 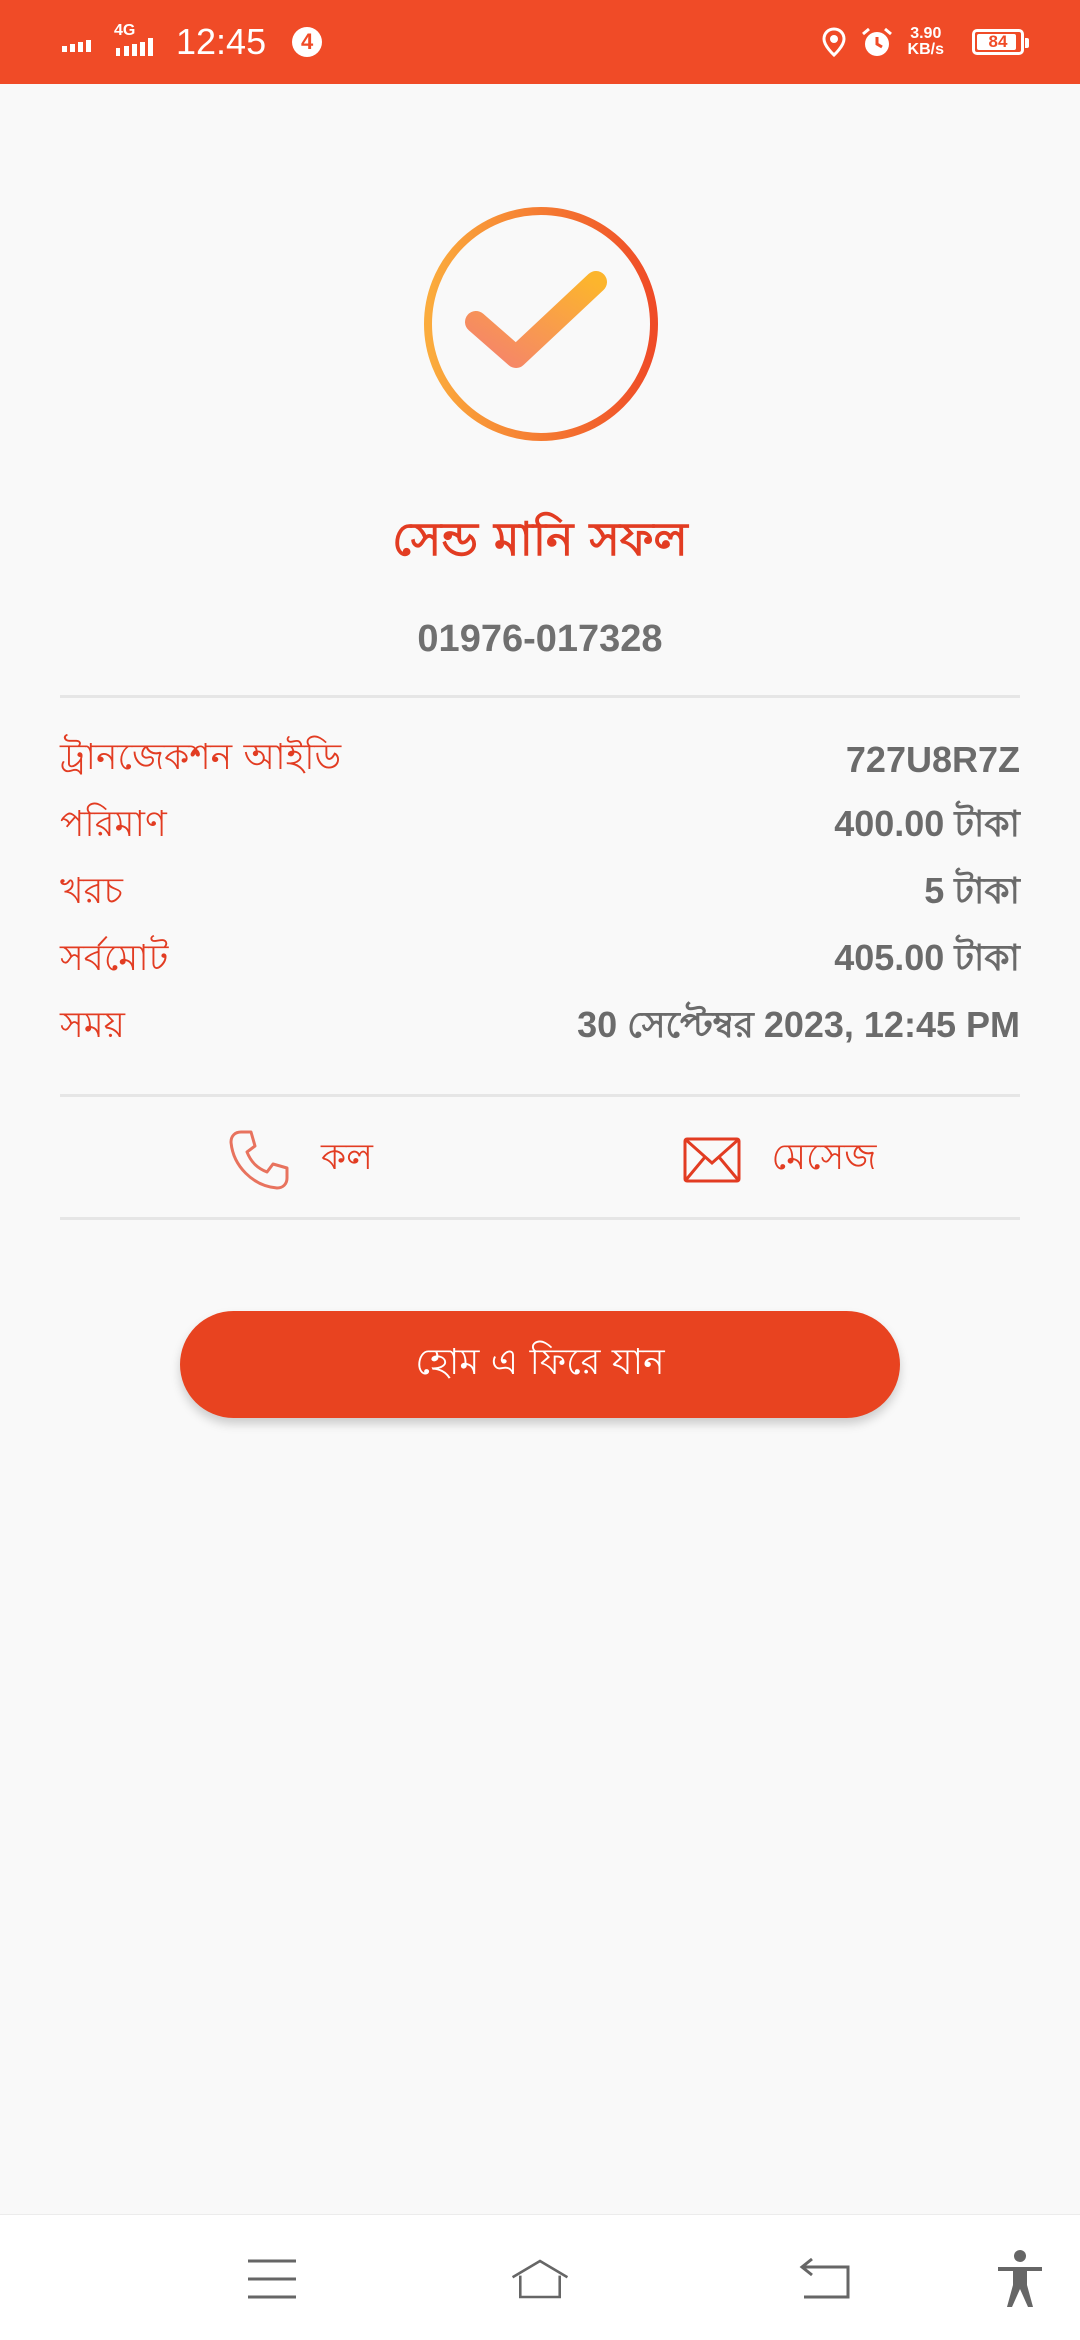 I want to click on menu-nav-button, so click(x=272, y=2279).